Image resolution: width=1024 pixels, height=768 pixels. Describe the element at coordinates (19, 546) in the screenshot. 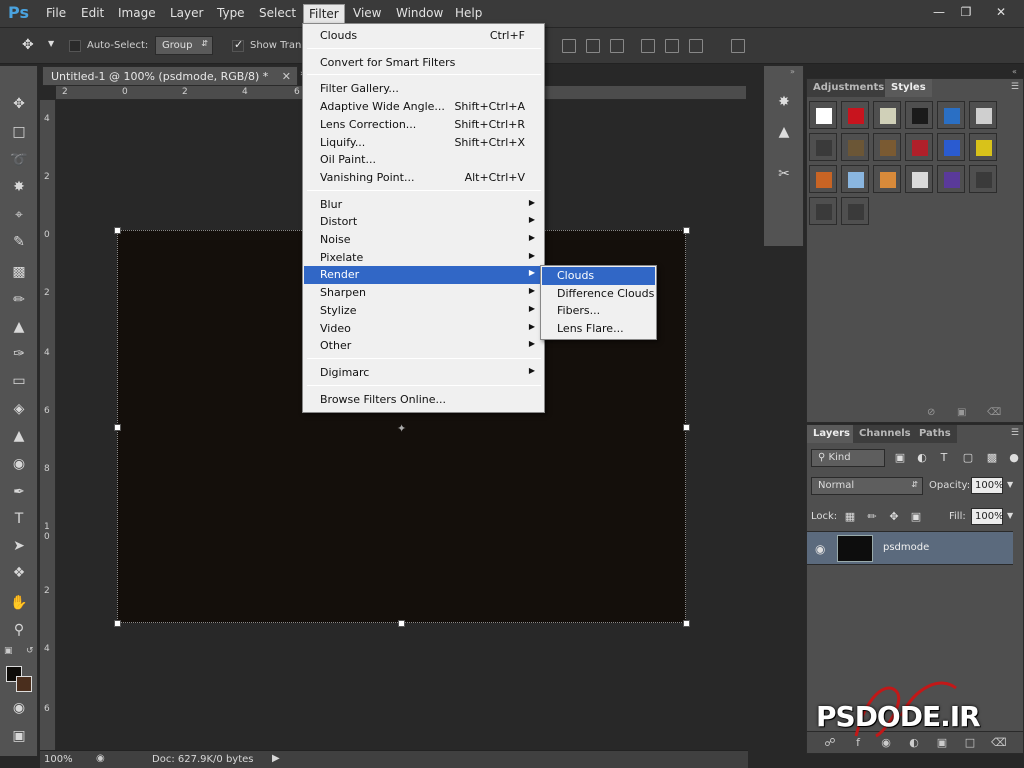

I see `path-selection-icon: ➤` at that location.